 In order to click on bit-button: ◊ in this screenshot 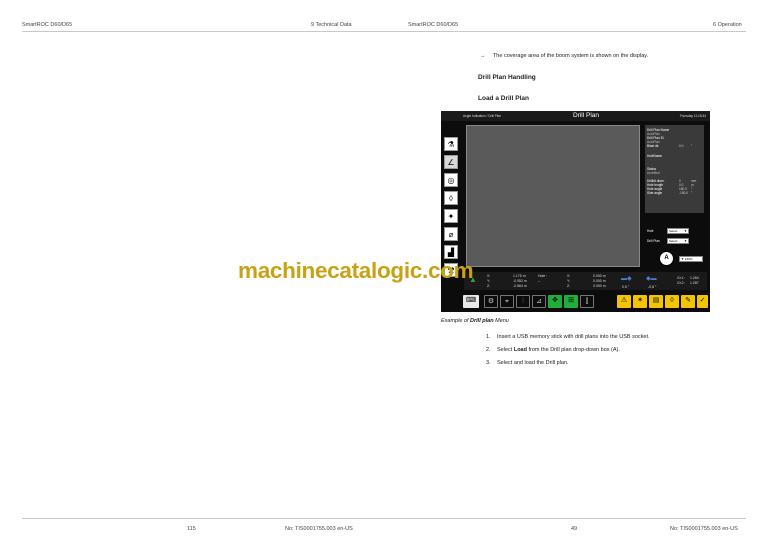, I will do `click(672, 301)`.